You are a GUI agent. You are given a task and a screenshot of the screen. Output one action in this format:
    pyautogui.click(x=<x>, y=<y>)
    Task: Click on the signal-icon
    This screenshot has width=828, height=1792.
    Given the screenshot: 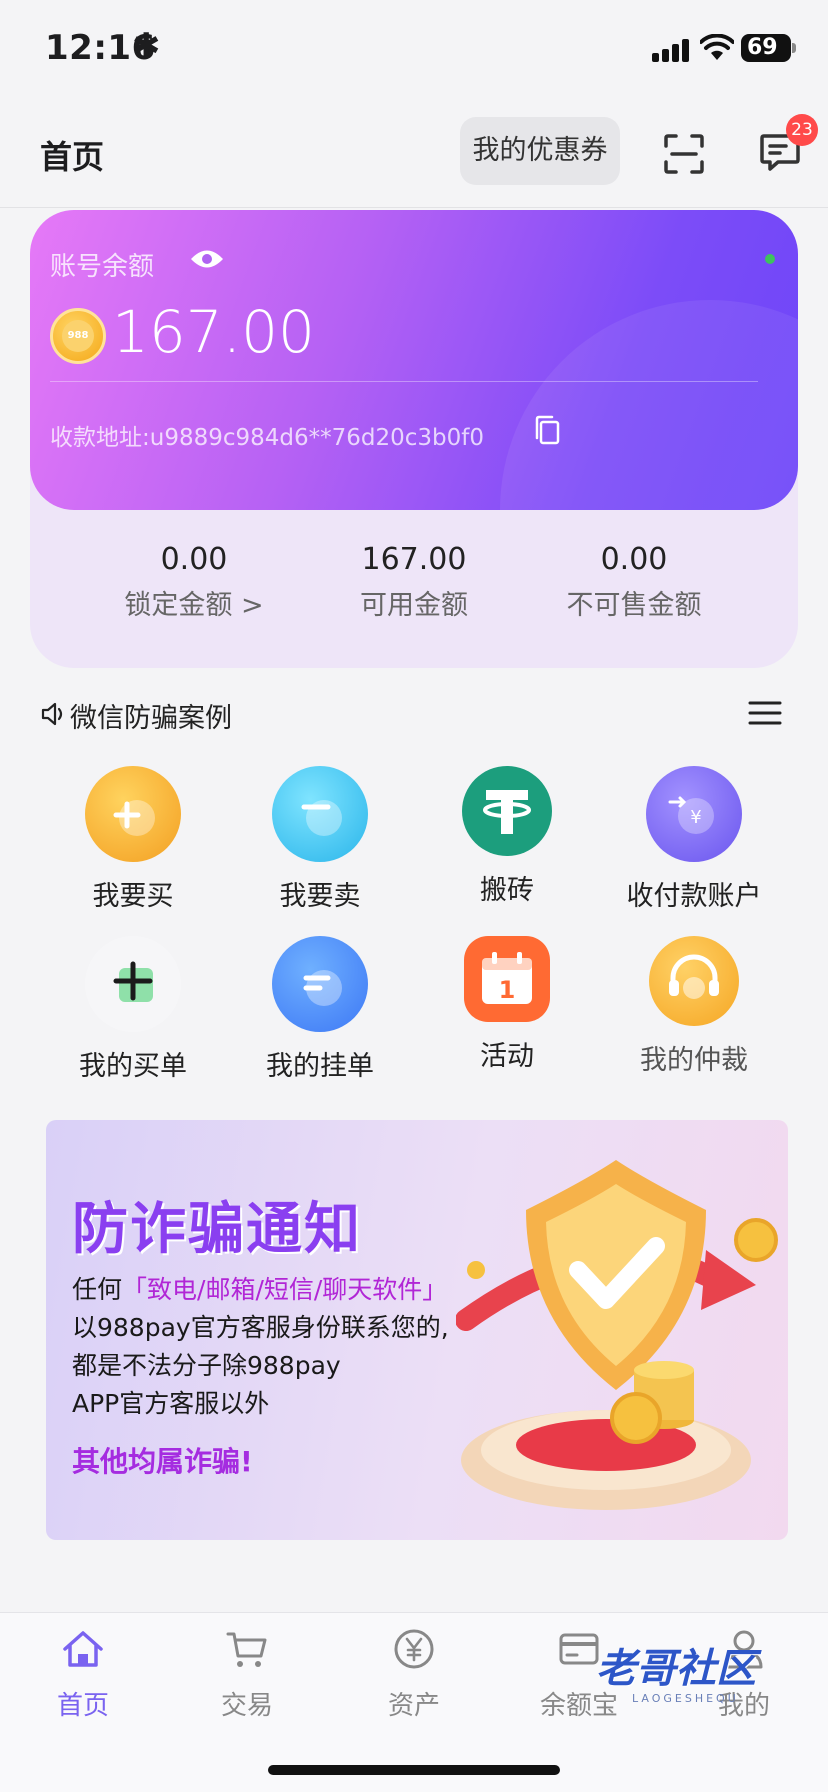 What is the action you would take?
    pyautogui.click(x=672, y=50)
    